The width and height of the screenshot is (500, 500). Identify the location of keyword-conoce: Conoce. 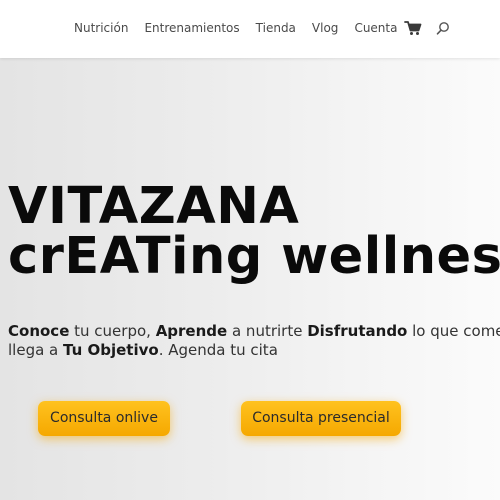
(39, 331).